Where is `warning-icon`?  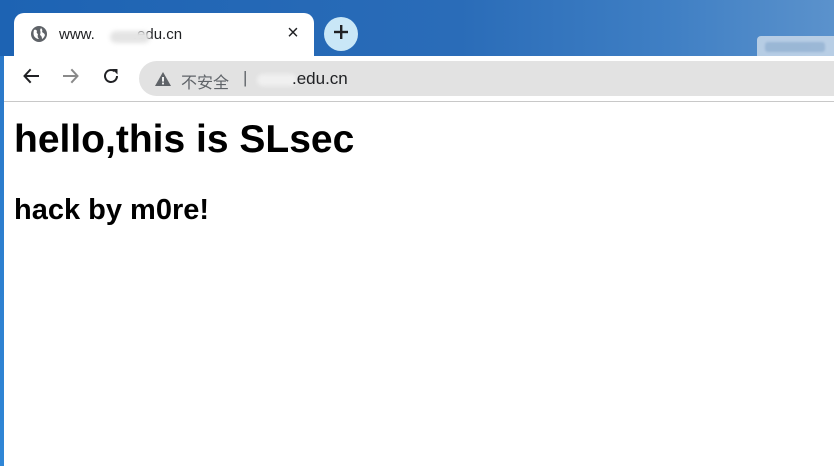
warning-icon is located at coordinates (163, 79).